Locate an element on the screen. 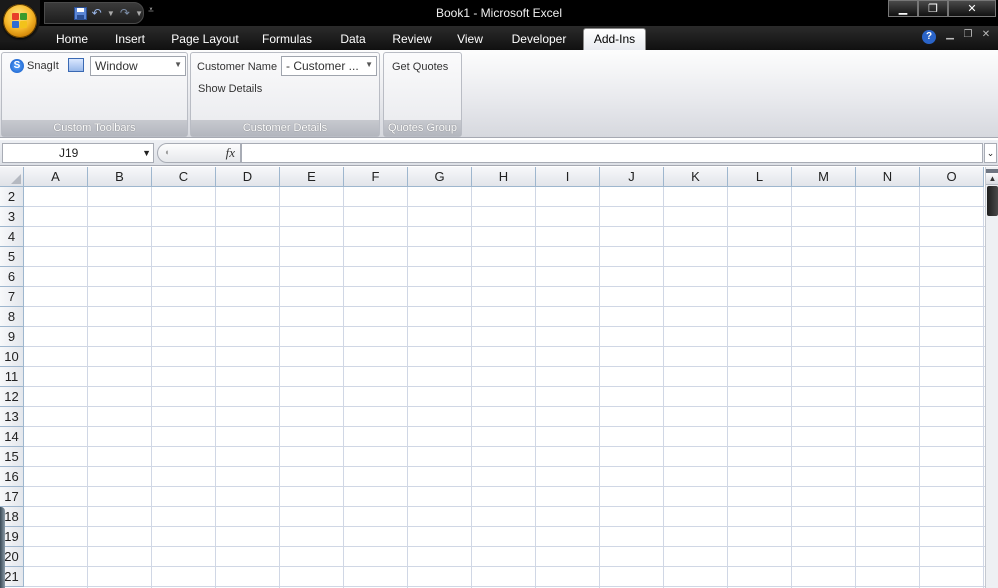  office-logo-icon is located at coordinates (20, 21).